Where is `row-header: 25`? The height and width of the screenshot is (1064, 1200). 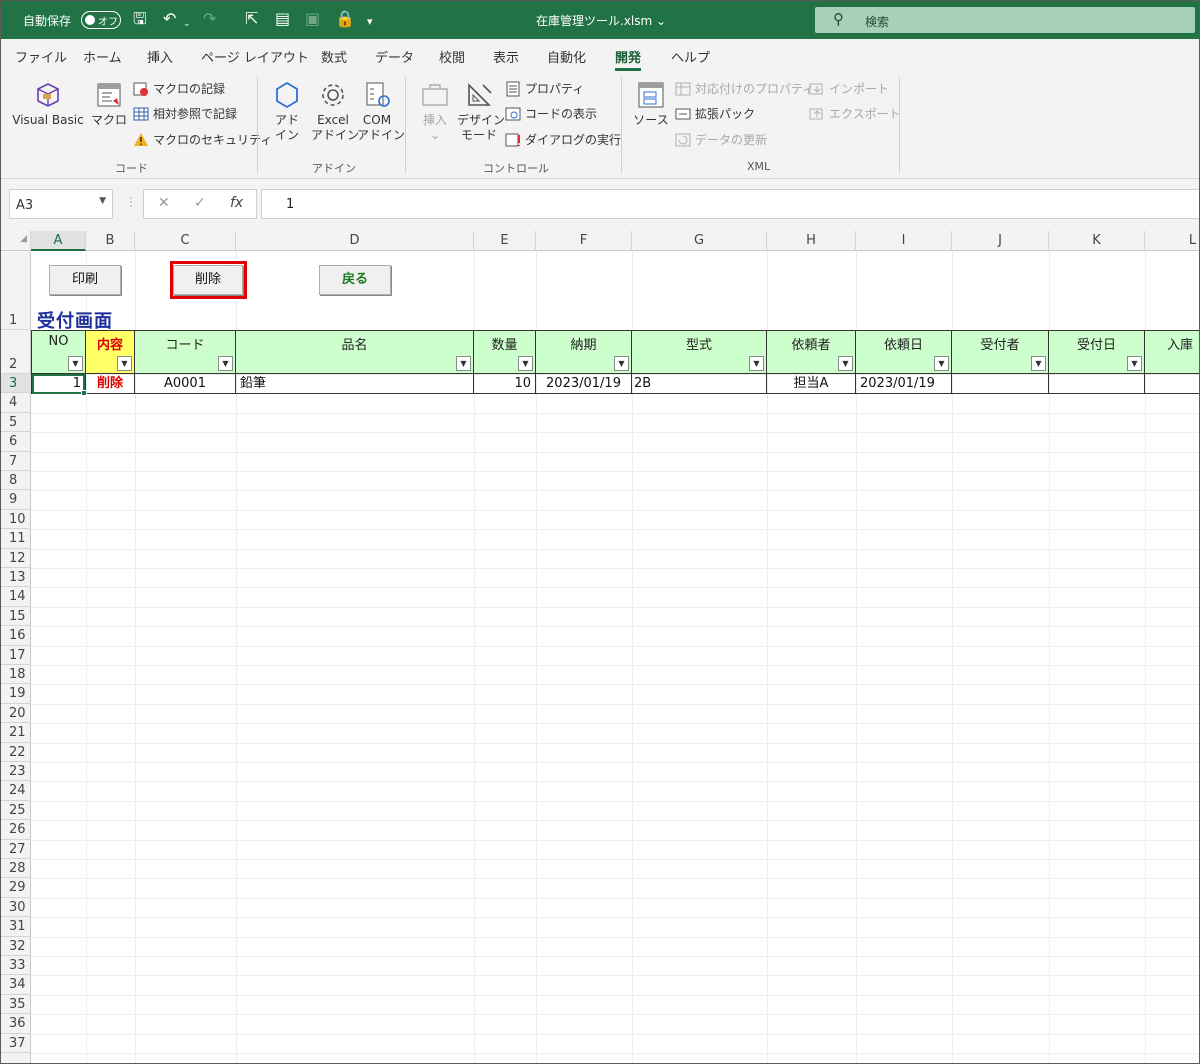
row-header: 25 is located at coordinates (16, 811).